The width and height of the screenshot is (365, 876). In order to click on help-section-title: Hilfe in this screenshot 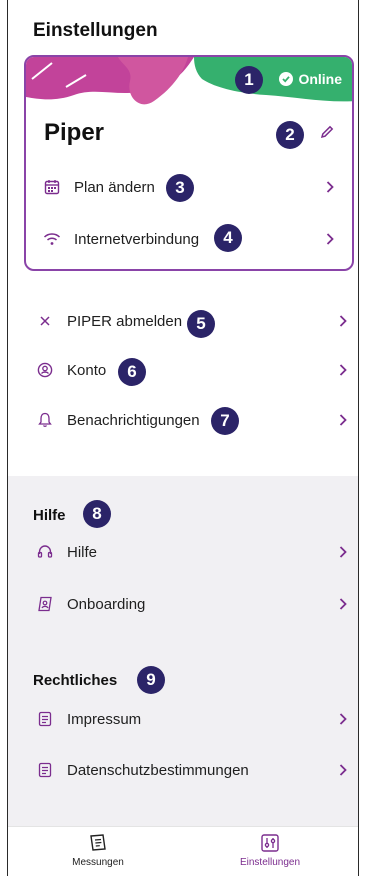, I will do `click(49, 515)`.